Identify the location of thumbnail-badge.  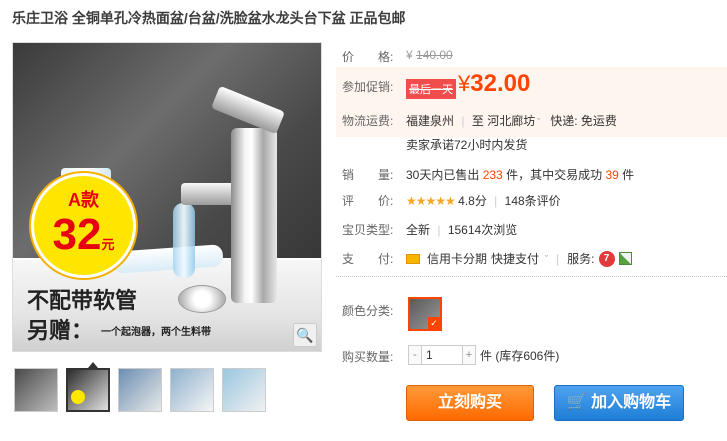
(78, 397).